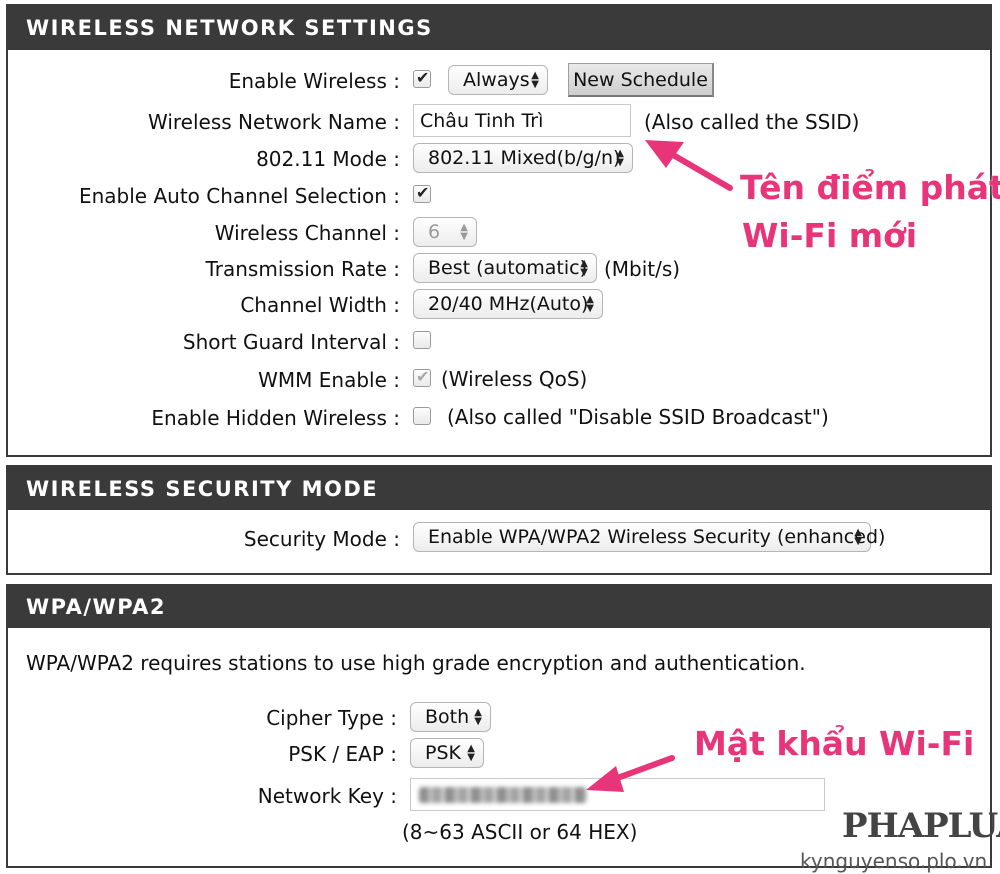  I want to click on password-callout: Mật khẩu Wi-Fi, so click(834, 743).